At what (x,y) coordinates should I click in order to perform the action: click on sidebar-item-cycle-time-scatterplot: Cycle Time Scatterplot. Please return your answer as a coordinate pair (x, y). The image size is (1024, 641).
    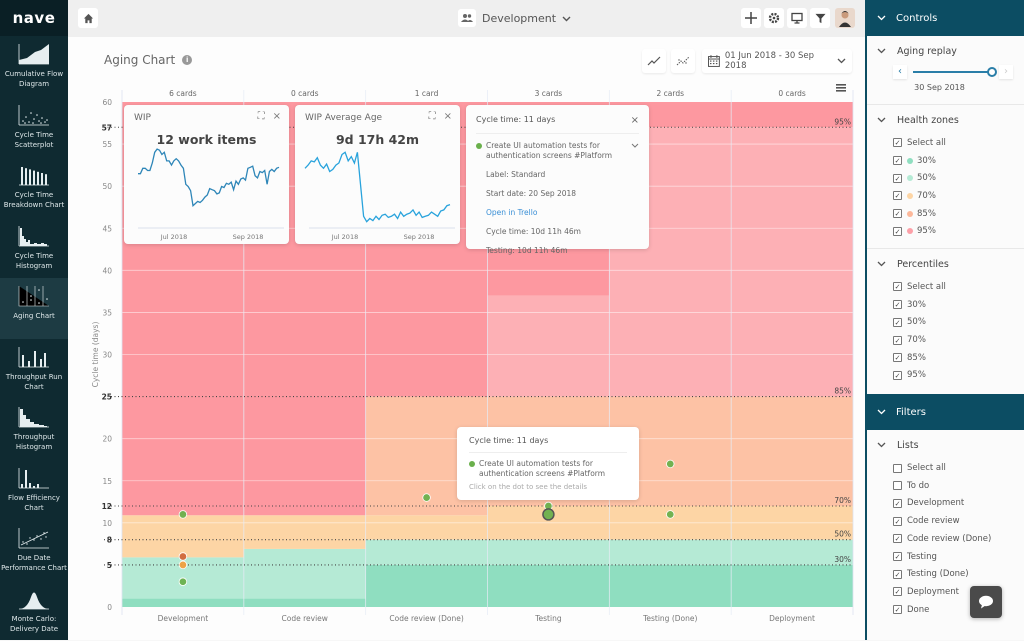
    Looking at the image, I should click on (34, 127).